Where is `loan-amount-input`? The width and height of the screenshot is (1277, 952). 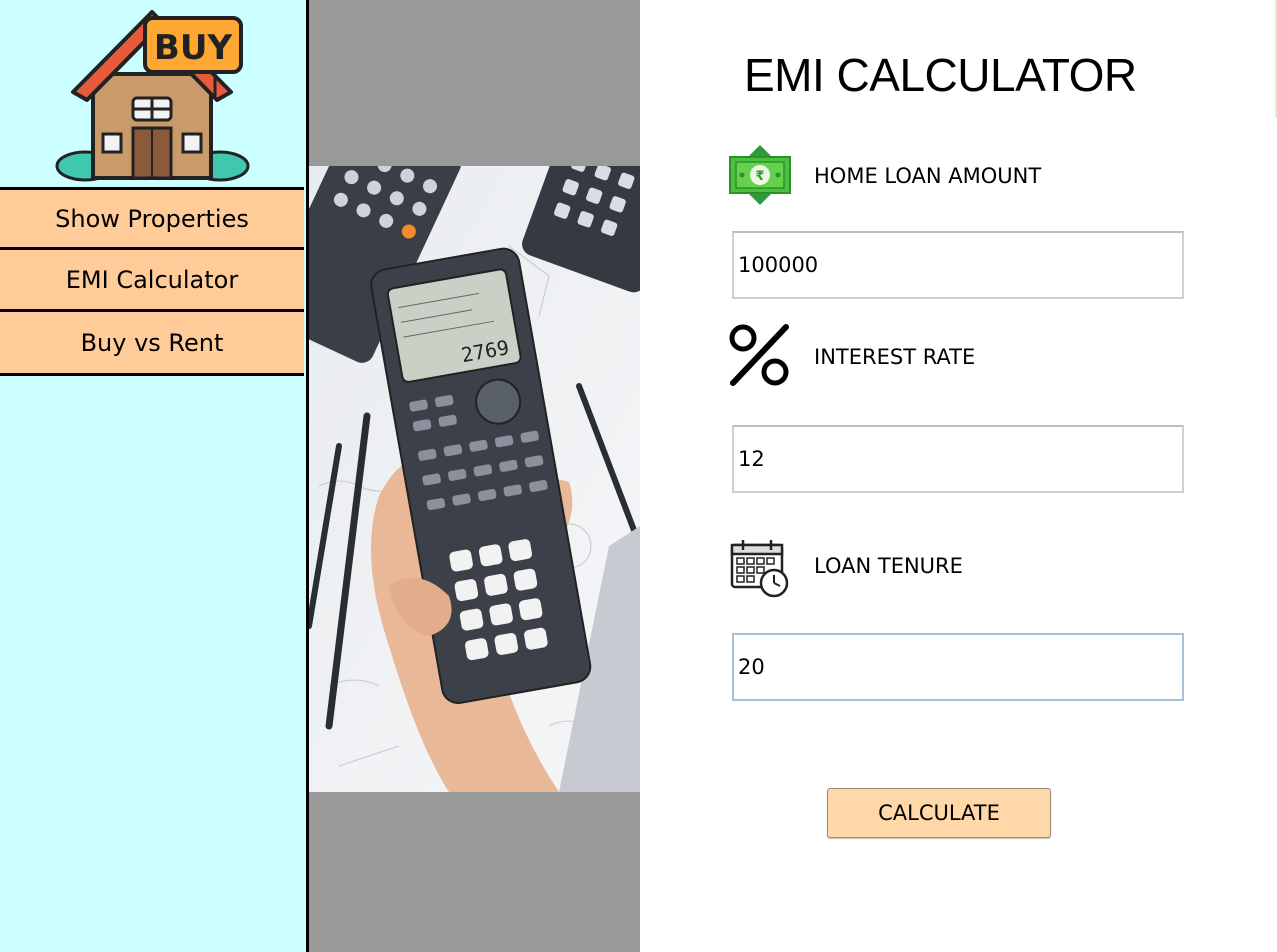 loan-amount-input is located at coordinates (958, 265).